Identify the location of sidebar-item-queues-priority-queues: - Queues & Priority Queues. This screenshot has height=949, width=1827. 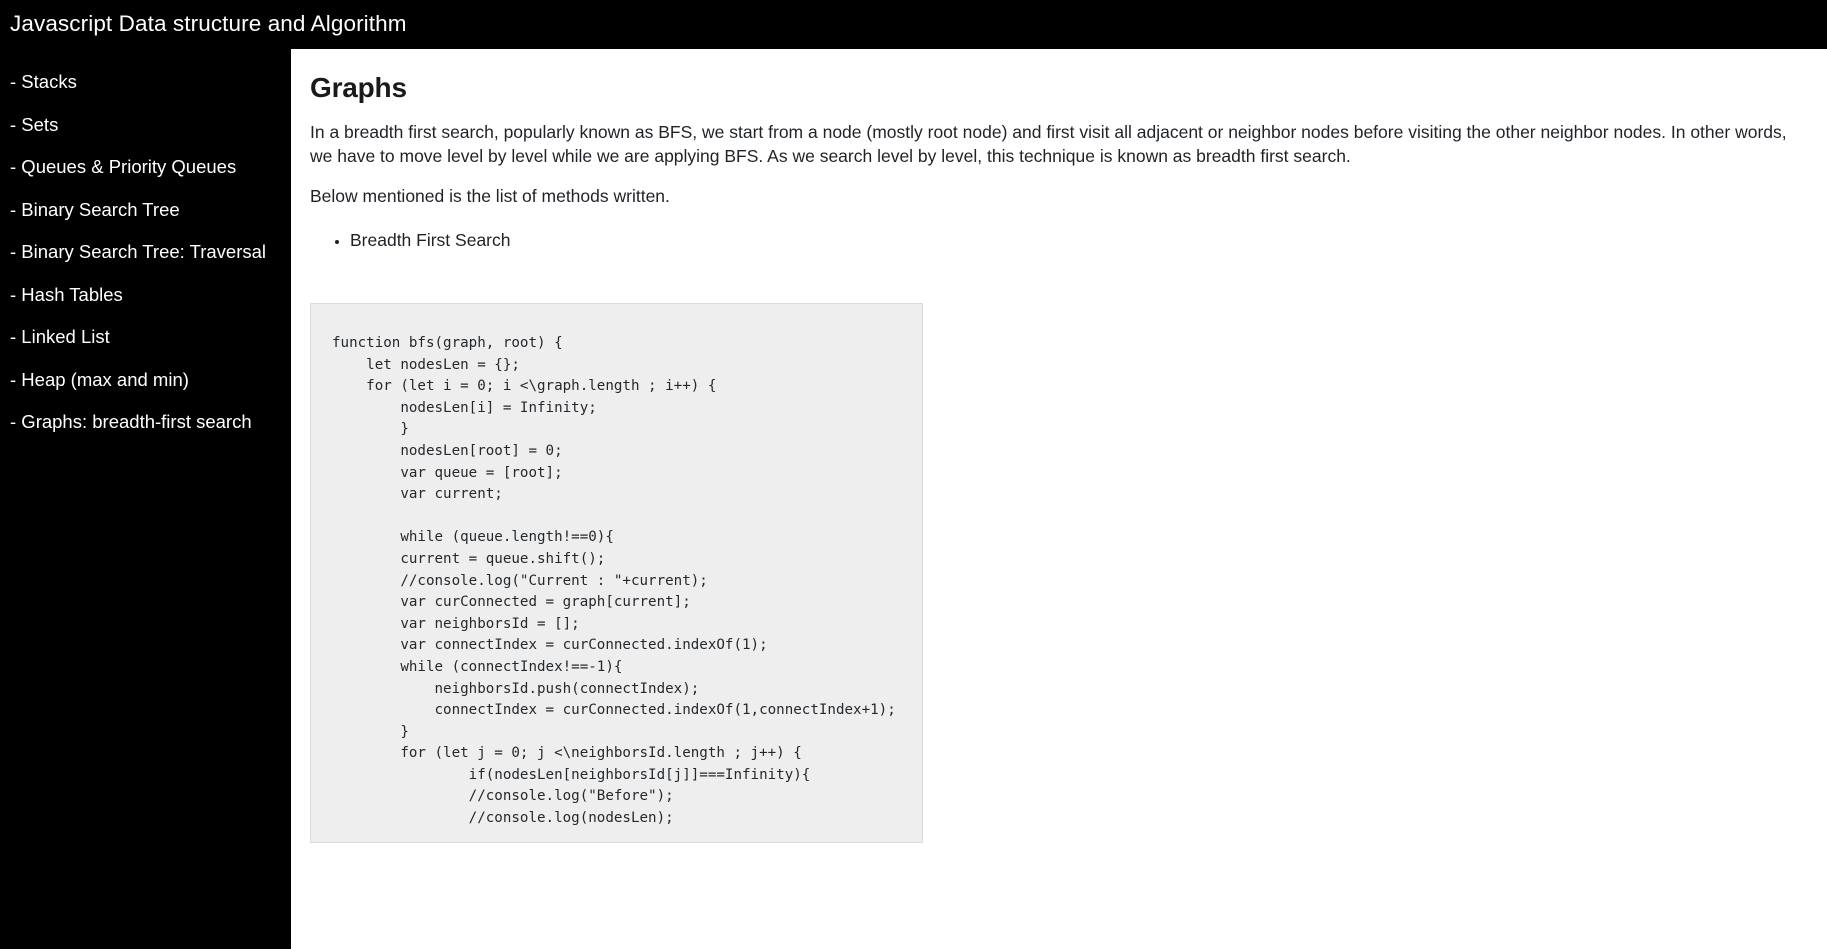
(145, 169).